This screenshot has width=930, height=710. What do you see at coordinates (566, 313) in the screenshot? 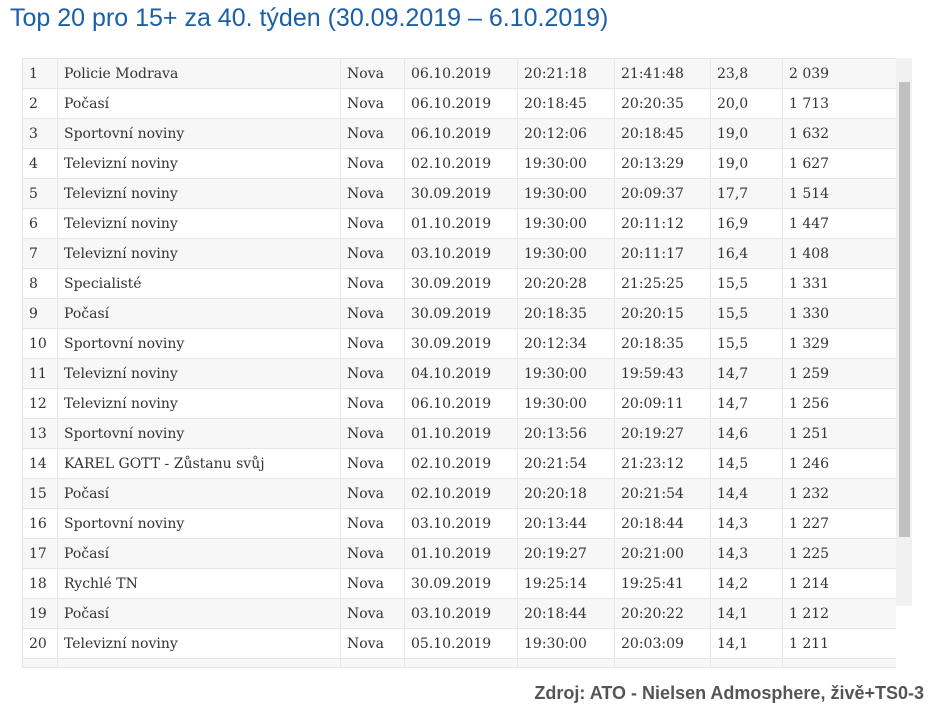
I see `start-time-cell: 20:18:35` at bounding box center [566, 313].